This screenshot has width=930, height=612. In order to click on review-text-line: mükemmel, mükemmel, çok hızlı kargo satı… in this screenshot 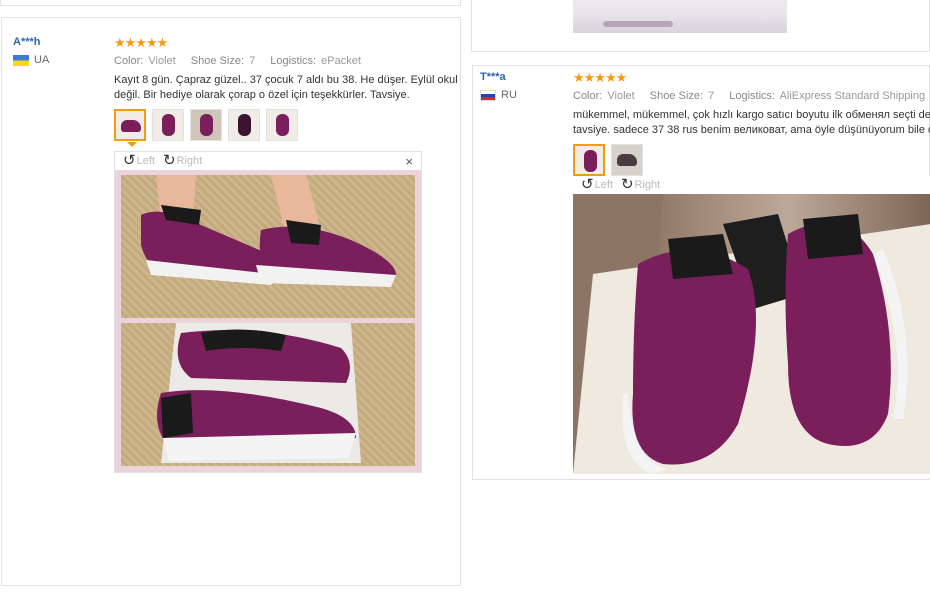, I will do `click(751, 115)`.